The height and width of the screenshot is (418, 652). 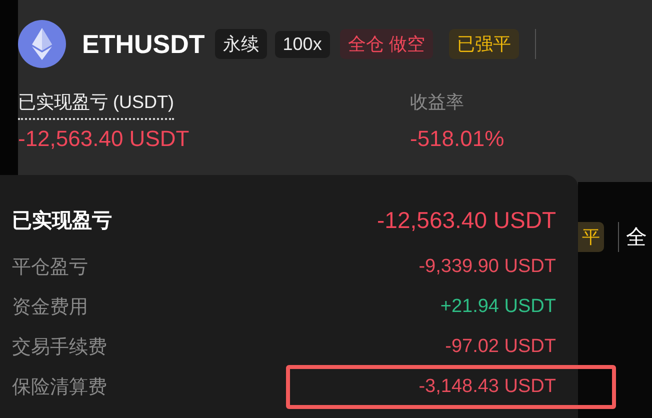 What do you see at coordinates (487, 267) in the screenshot?
I see `row-value: -9,339.90 USDT` at bounding box center [487, 267].